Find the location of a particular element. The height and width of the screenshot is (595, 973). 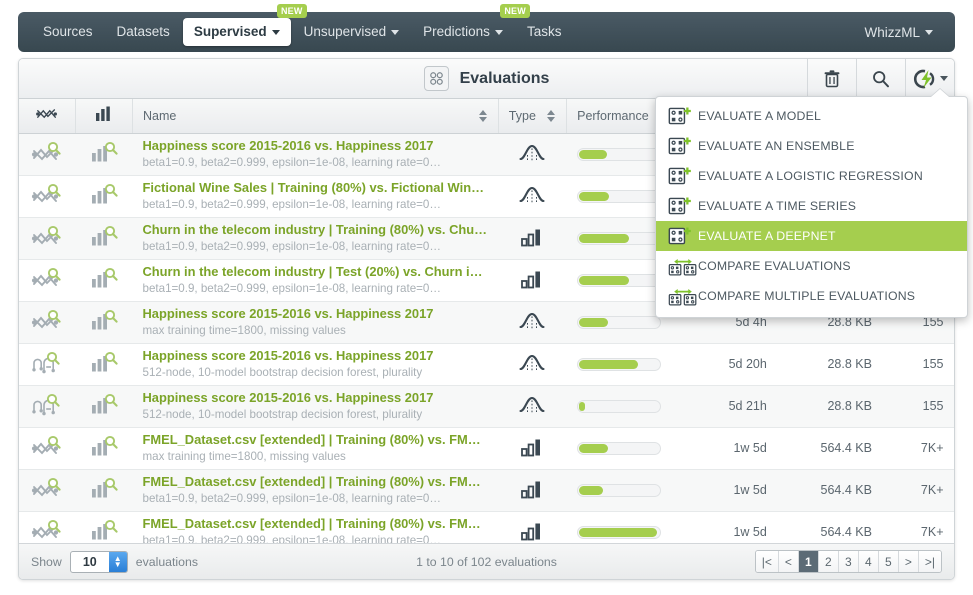

pagination-page-4: 4 is located at coordinates (868, 561).